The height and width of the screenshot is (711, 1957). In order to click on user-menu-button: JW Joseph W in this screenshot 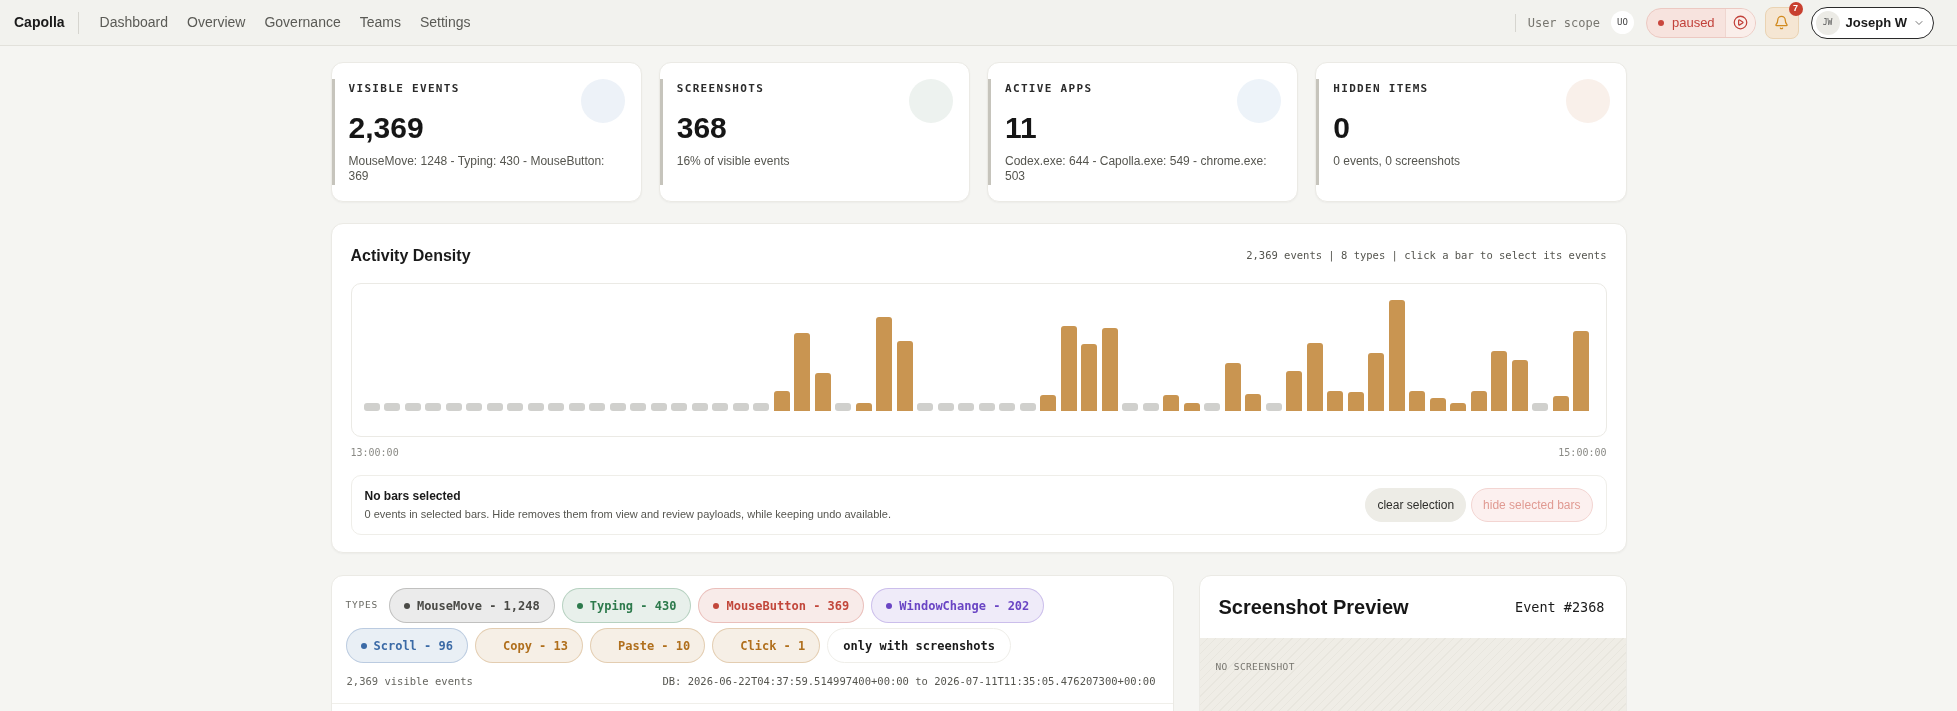, I will do `click(1872, 22)`.